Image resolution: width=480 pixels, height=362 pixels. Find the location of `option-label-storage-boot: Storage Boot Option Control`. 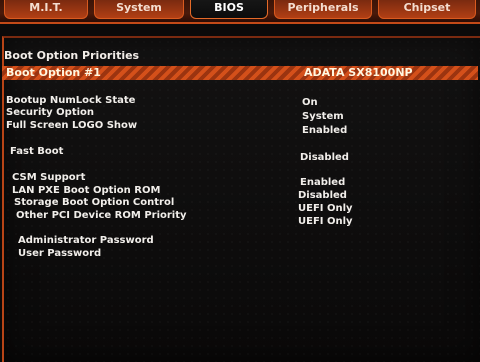

option-label-storage-boot: Storage Boot Option Control is located at coordinates (94, 203).